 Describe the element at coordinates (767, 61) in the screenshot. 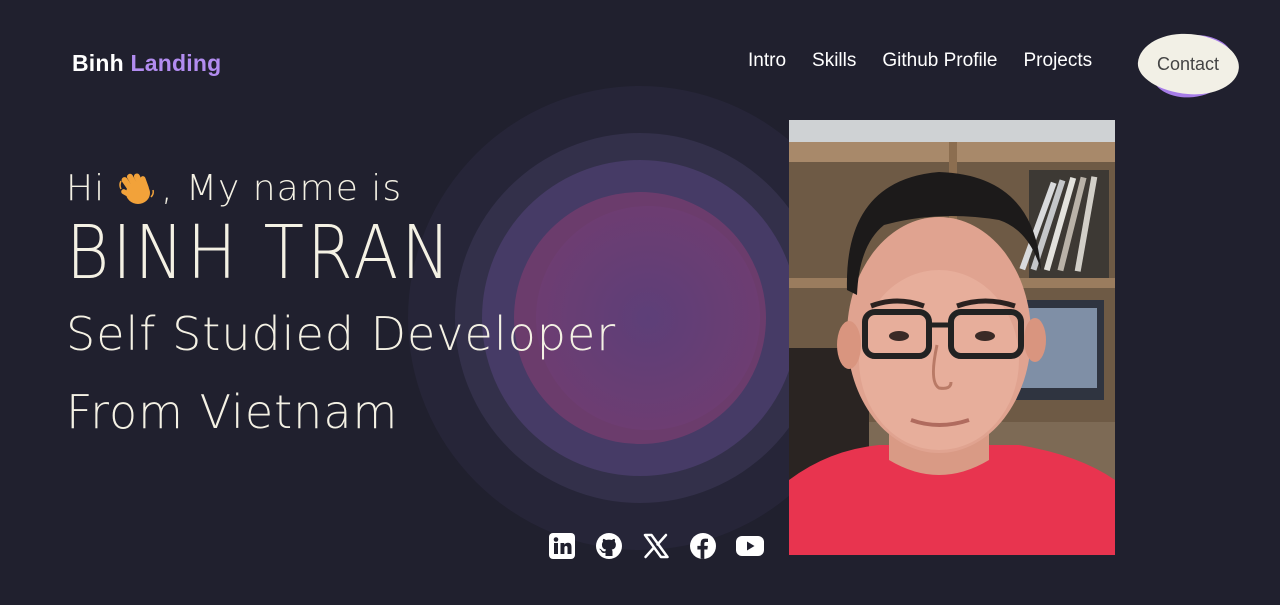

I see `nav-link-intro: Intro` at that location.